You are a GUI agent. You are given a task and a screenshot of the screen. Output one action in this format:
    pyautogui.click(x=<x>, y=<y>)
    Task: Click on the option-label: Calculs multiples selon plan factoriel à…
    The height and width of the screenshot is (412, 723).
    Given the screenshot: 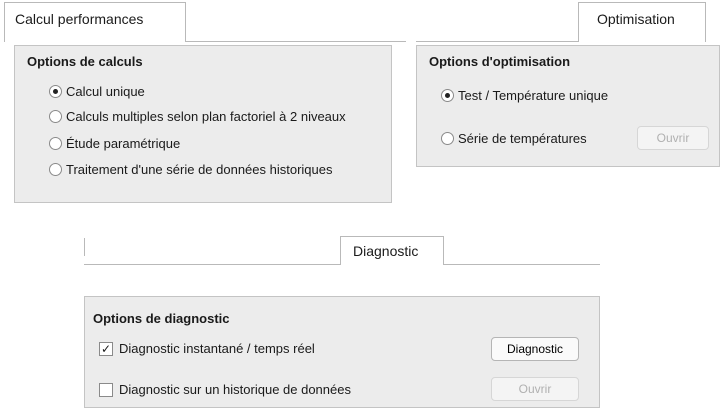 What is the action you would take?
    pyautogui.click(x=206, y=116)
    